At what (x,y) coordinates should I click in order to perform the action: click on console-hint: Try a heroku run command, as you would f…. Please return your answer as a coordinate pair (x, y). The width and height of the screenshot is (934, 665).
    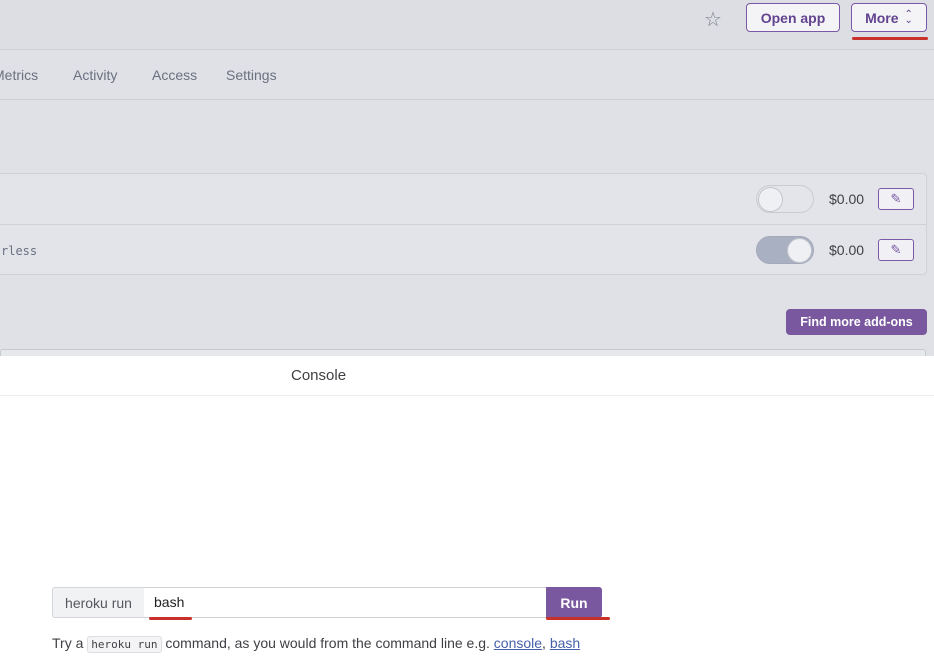
    Looking at the image, I should click on (316, 644).